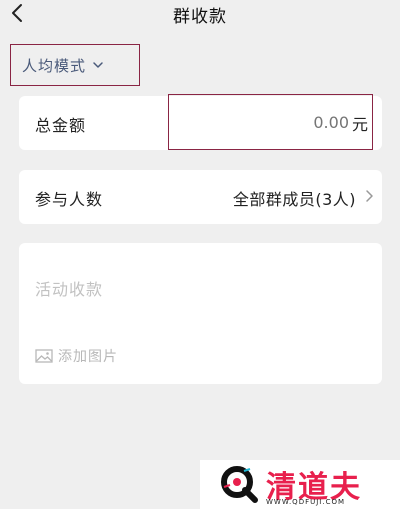 The height and width of the screenshot is (509, 400). Describe the element at coordinates (300, 484) in the screenshot. I see `watermark: 清道夫 WWW.QDFUJI.COM` at that location.